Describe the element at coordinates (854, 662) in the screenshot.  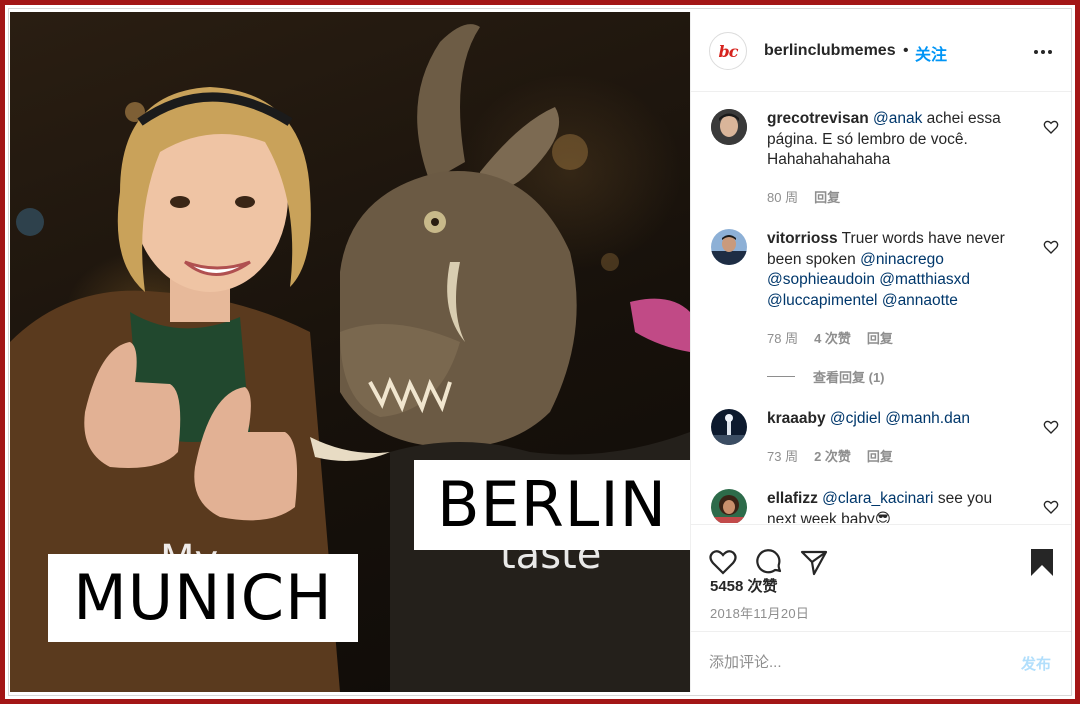
I see `comment-input` at that location.